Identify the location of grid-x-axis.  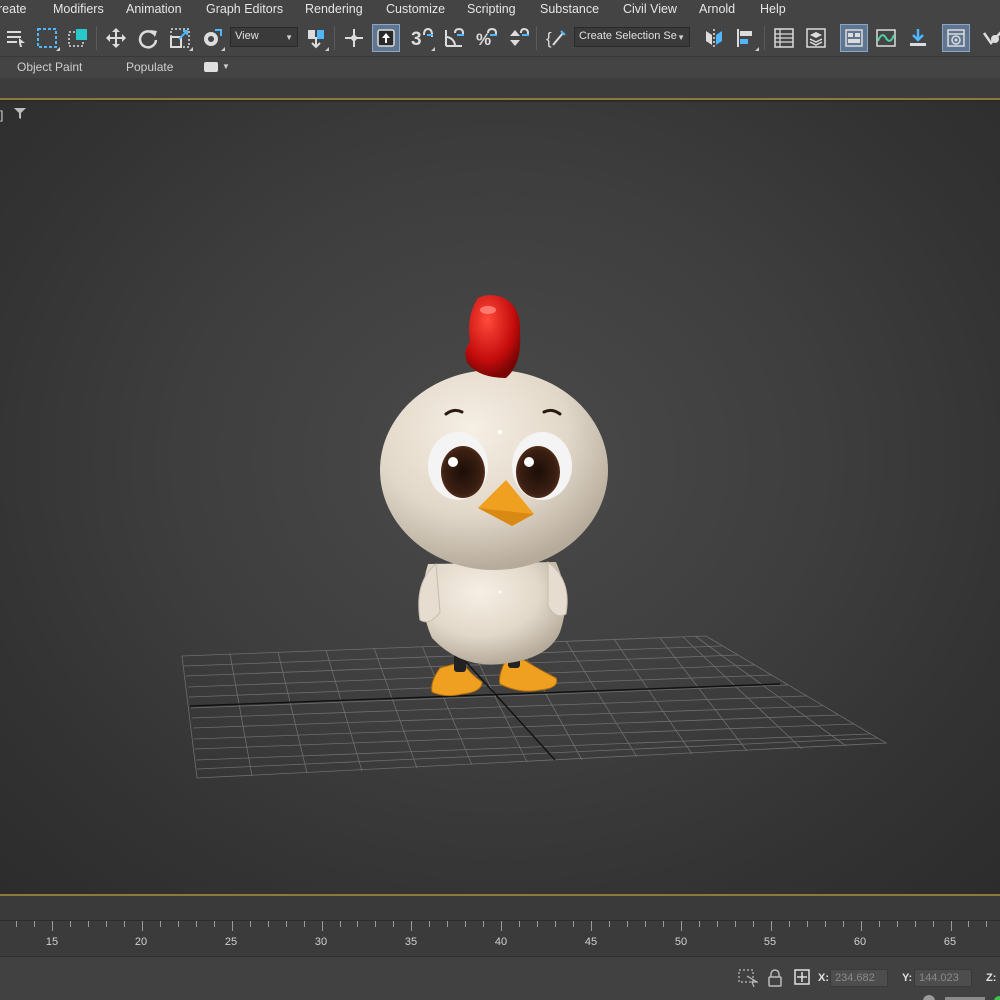
(485, 695).